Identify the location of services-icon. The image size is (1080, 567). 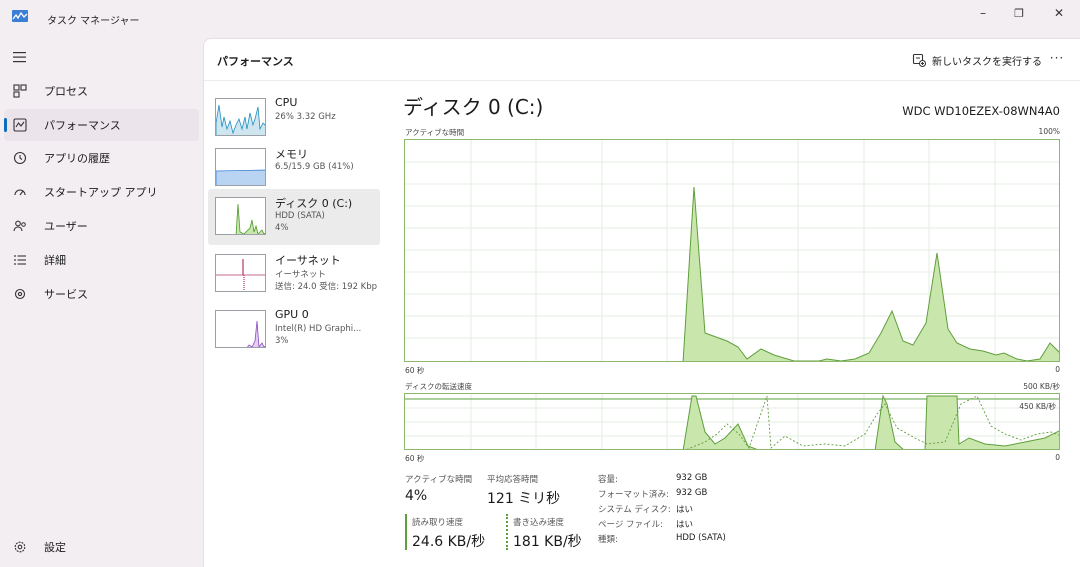
(20, 294).